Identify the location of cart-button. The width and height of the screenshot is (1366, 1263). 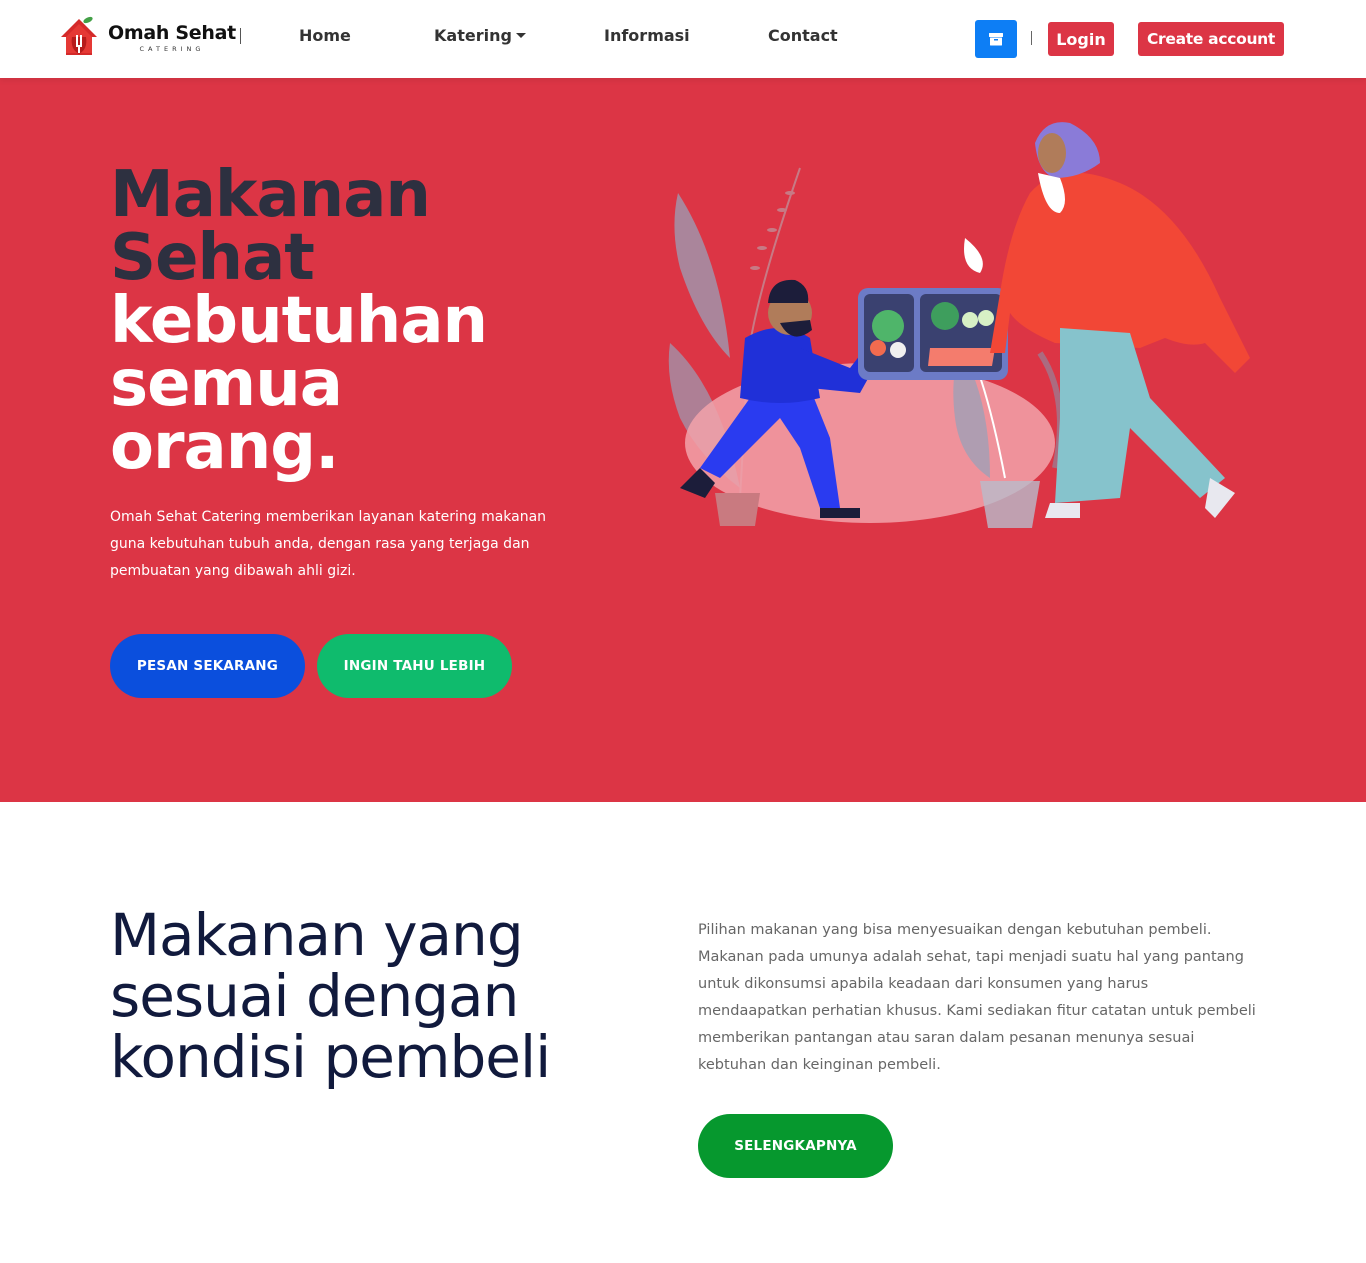
(996, 39).